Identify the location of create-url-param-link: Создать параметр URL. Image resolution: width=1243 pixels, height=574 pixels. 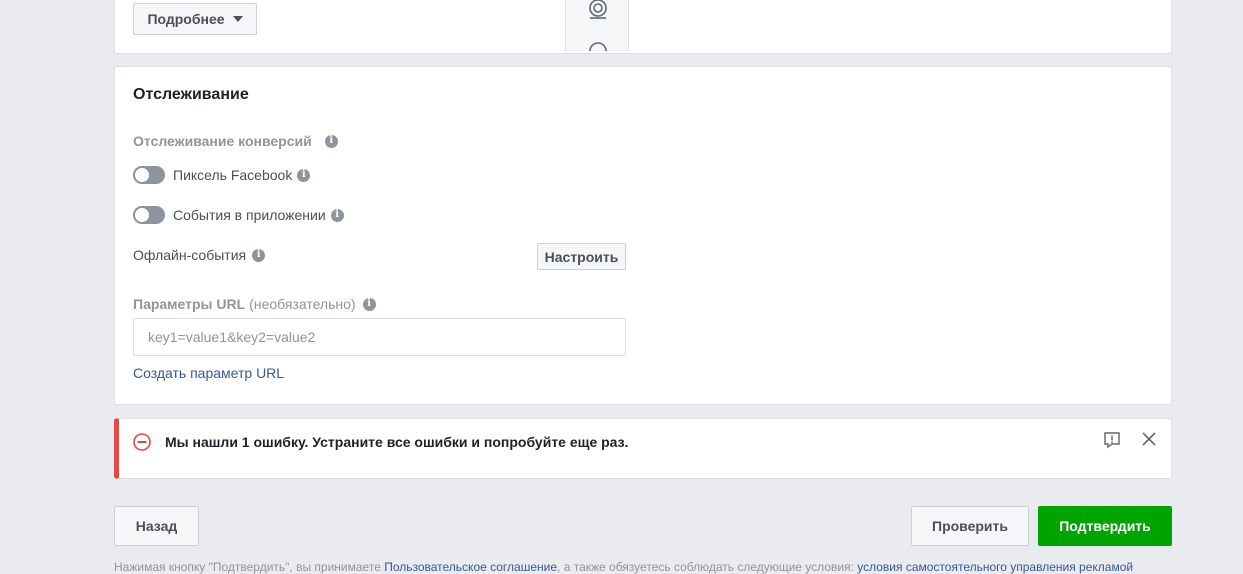
(208, 373).